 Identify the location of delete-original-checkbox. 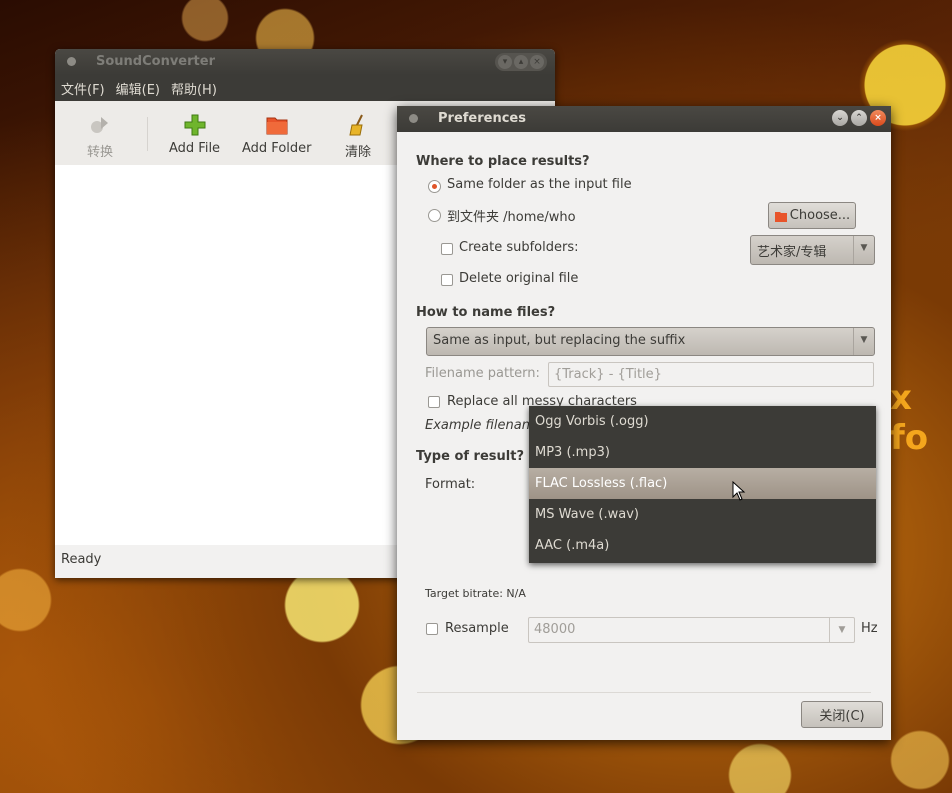
(447, 280).